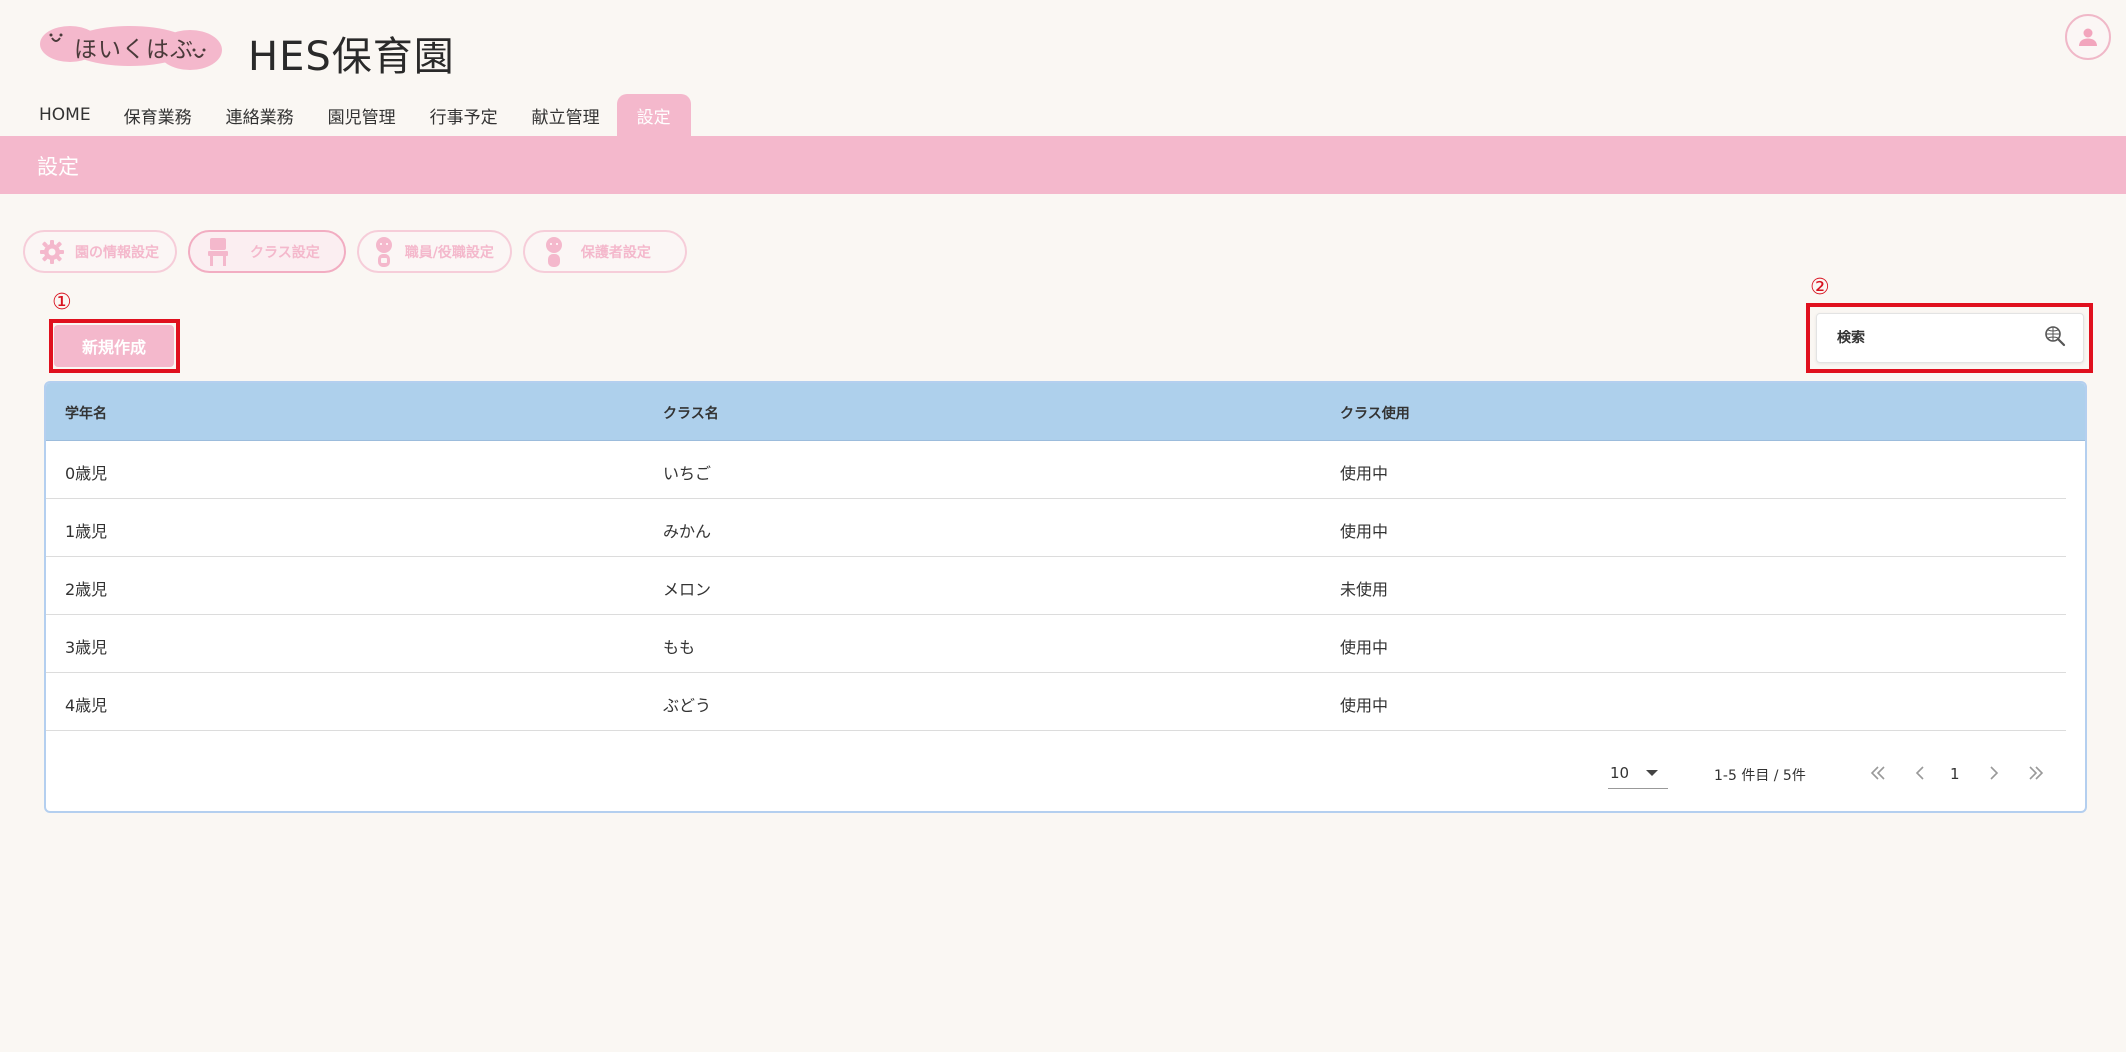  Describe the element at coordinates (86, 473) in the screenshot. I see `cell-grade: 0歳児` at that location.